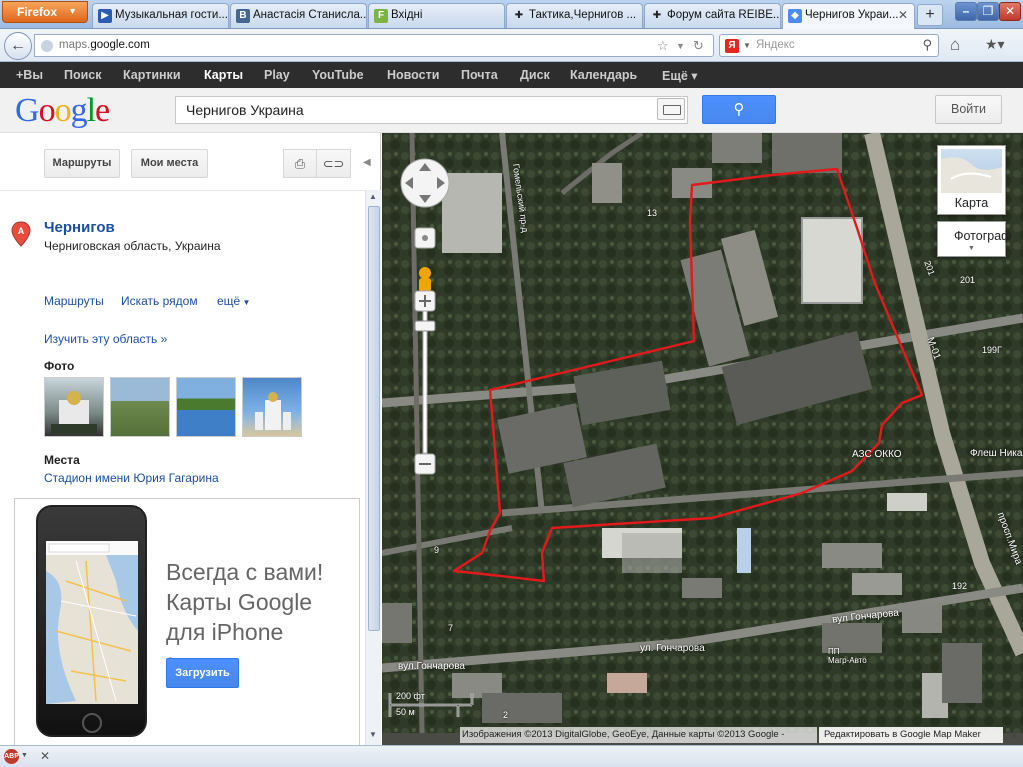 The image size is (1023, 767). What do you see at coordinates (847, 660) in the screenshot?
I see `poi-label: Магр-Авто` at bounding box center [847, 660].